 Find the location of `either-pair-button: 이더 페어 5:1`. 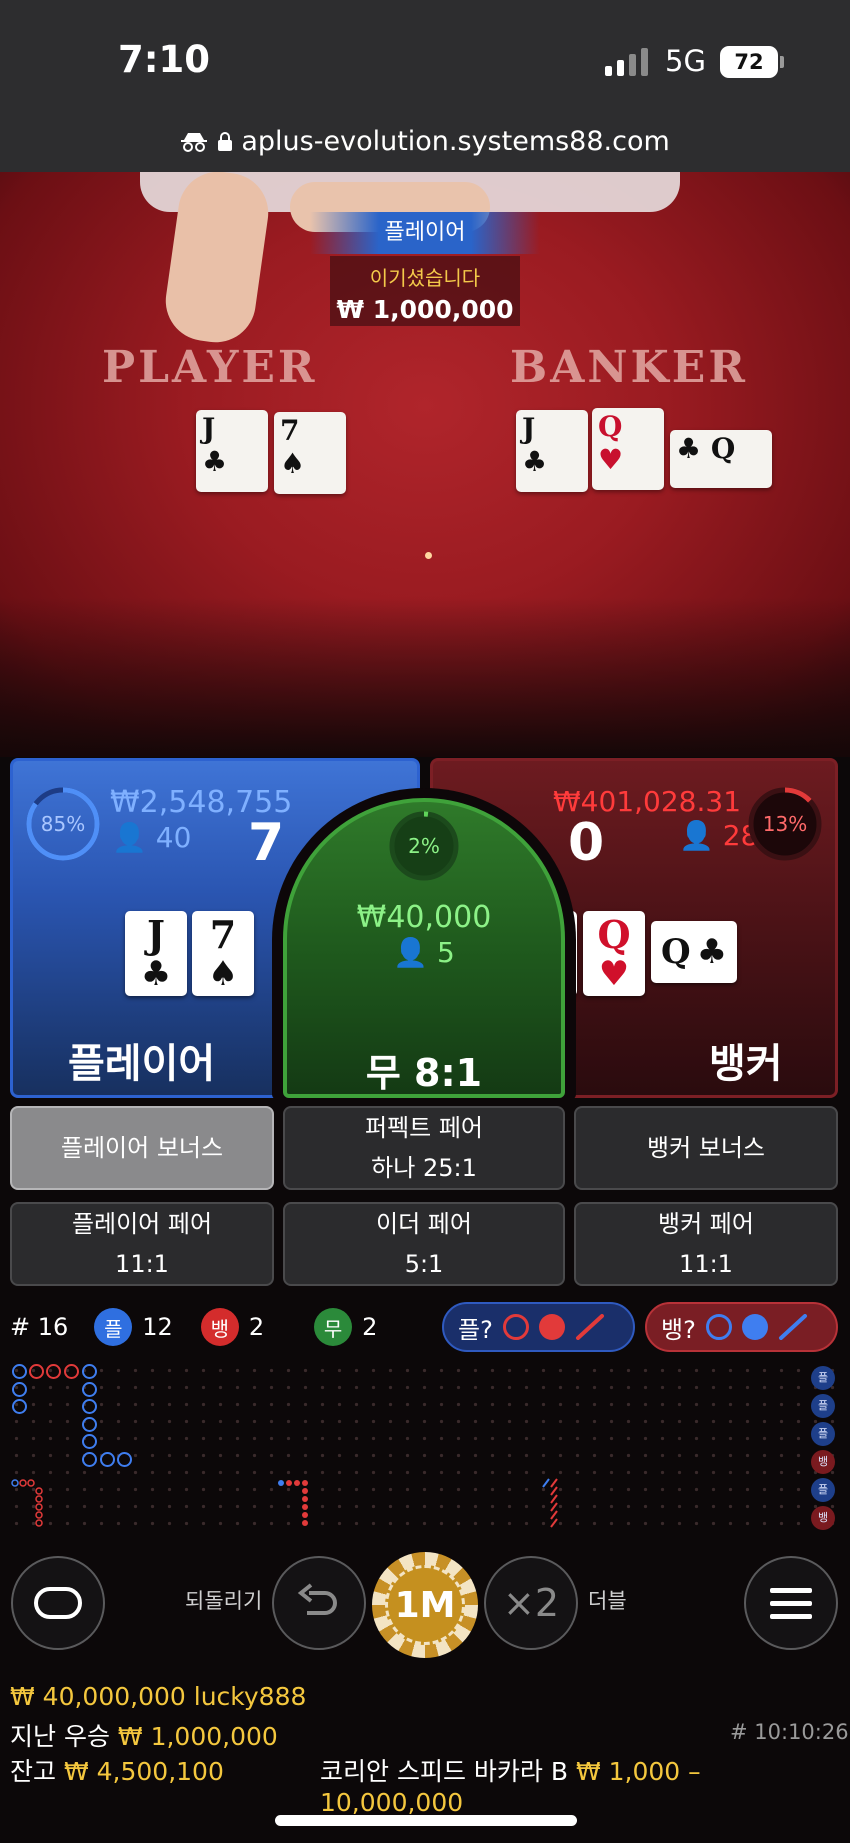

either-pair-button: 이더 페어 5:1 is located at coordinates (424, 1244).